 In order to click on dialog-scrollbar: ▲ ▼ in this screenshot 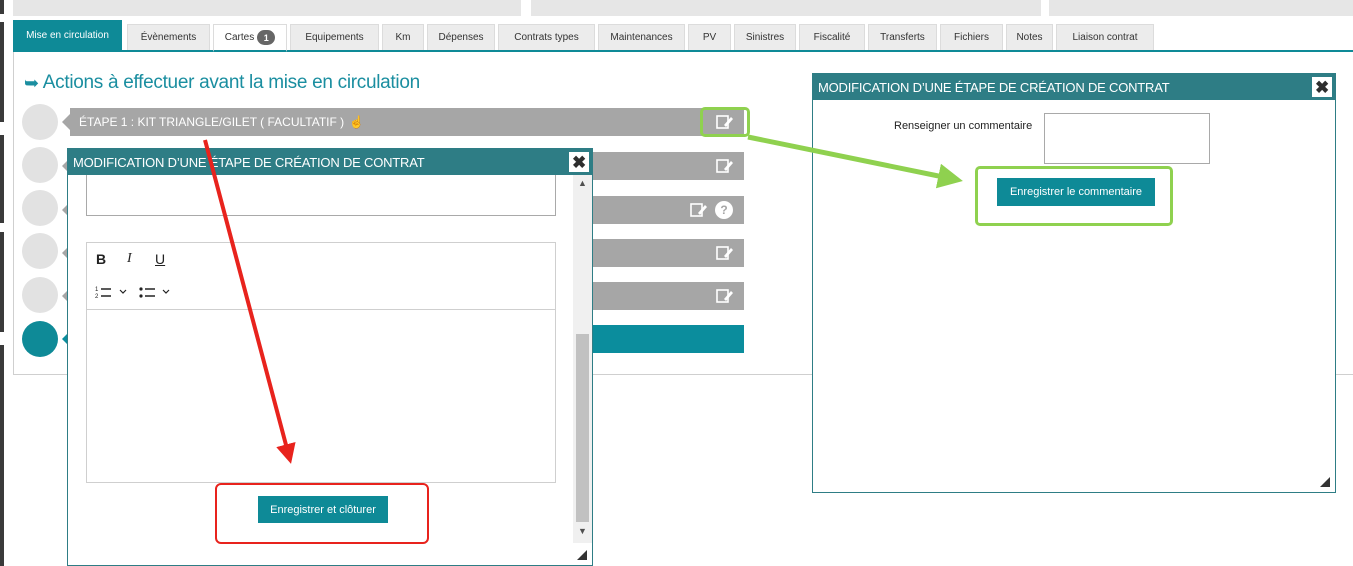, I will do `click(582, 359)`.